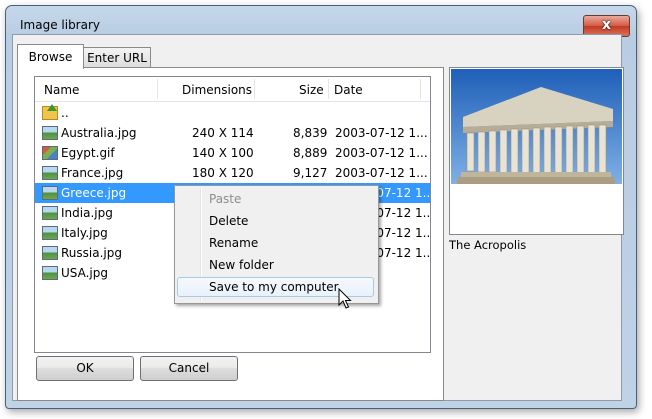 The height and width of the screenshot is (419, 652). I want to click on list-item: .., so click(232, 113).